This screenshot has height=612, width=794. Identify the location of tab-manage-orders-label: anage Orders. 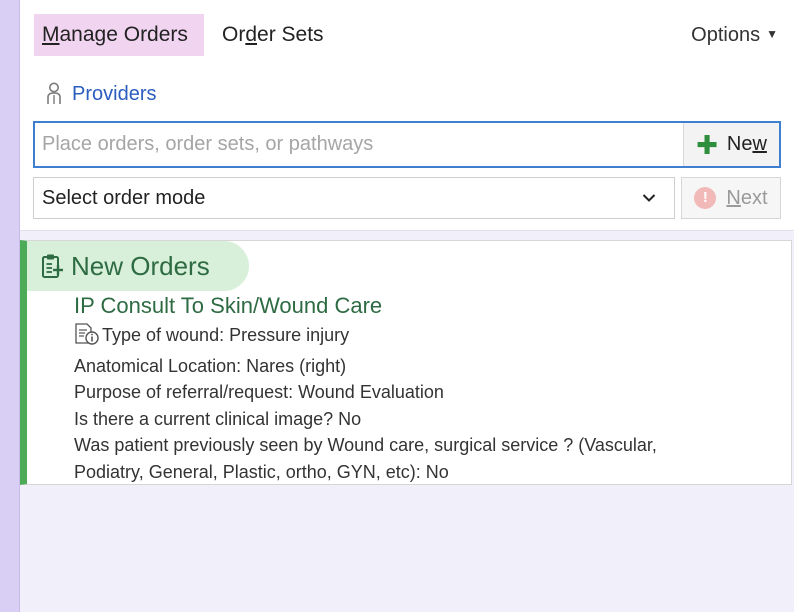
(123, 34).